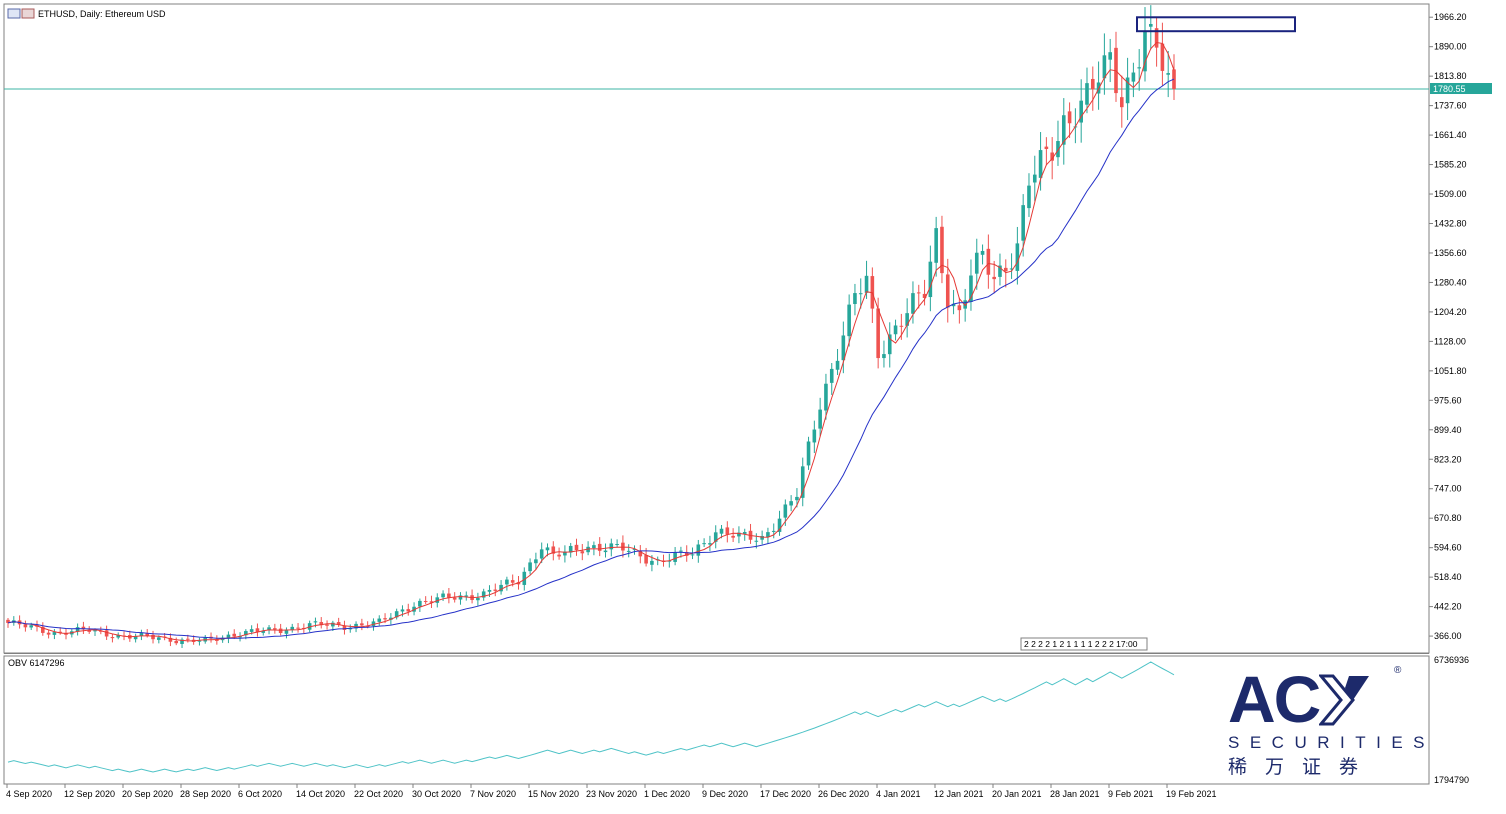 The height and width of the screenshot is (814, 1506). I want to click on symbol-icon, so click(21, 13).